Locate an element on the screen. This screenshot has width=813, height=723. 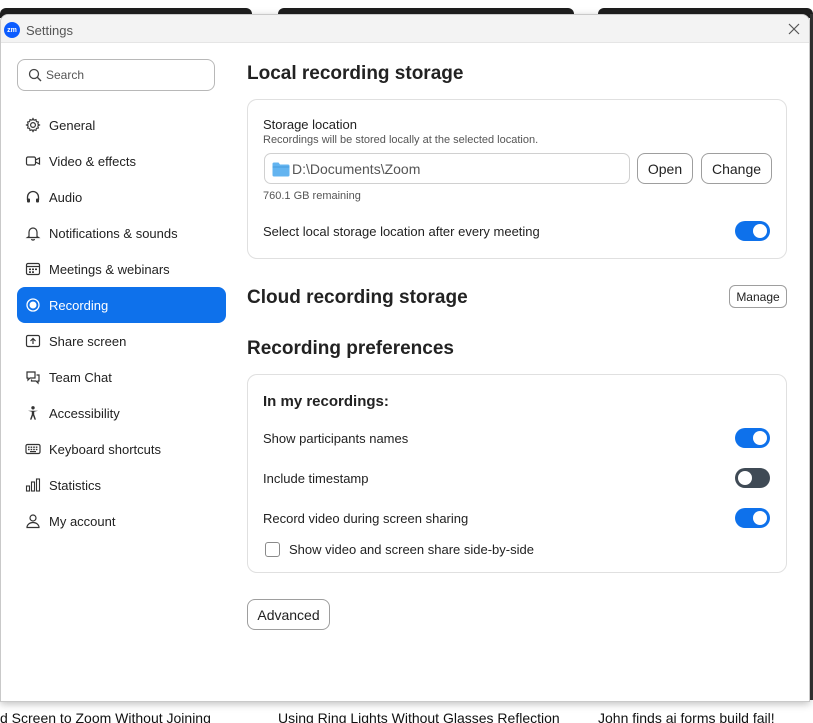
sidebar-item-share-screen: Share screen is located at coordinates (121, 341).